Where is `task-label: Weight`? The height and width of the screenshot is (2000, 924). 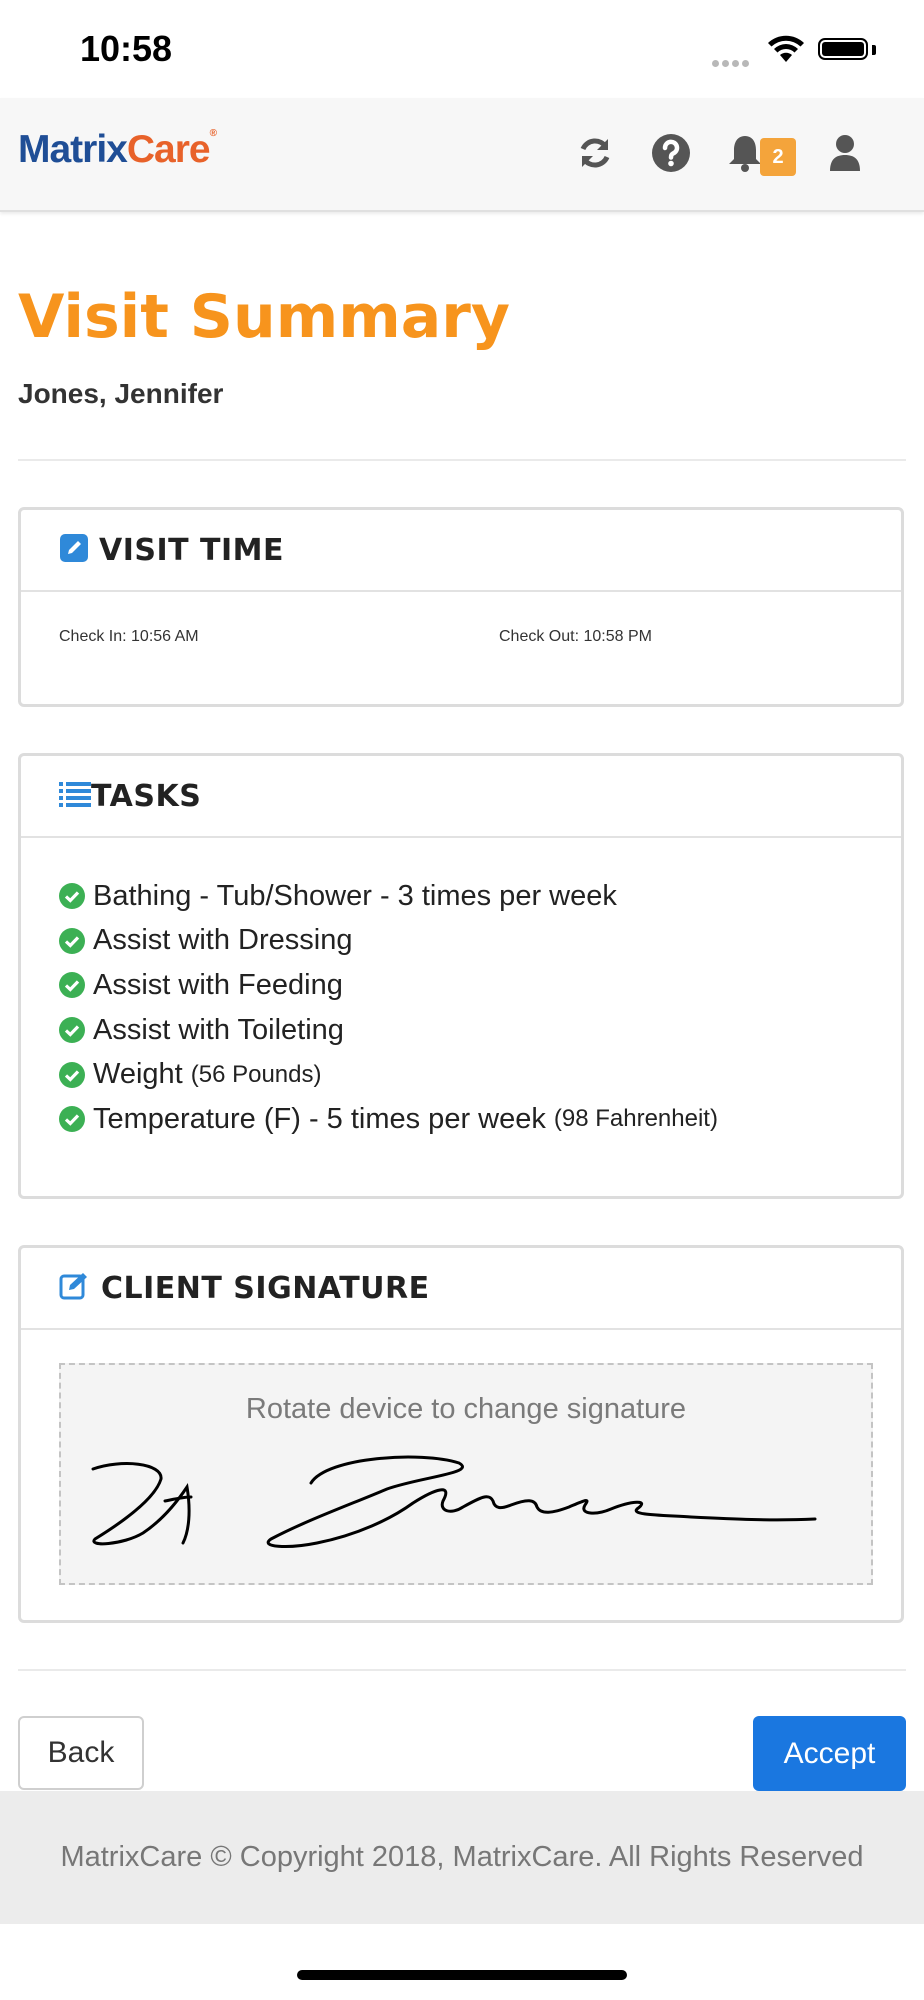
task-label: Weight is located at coordinates (138, 1074).